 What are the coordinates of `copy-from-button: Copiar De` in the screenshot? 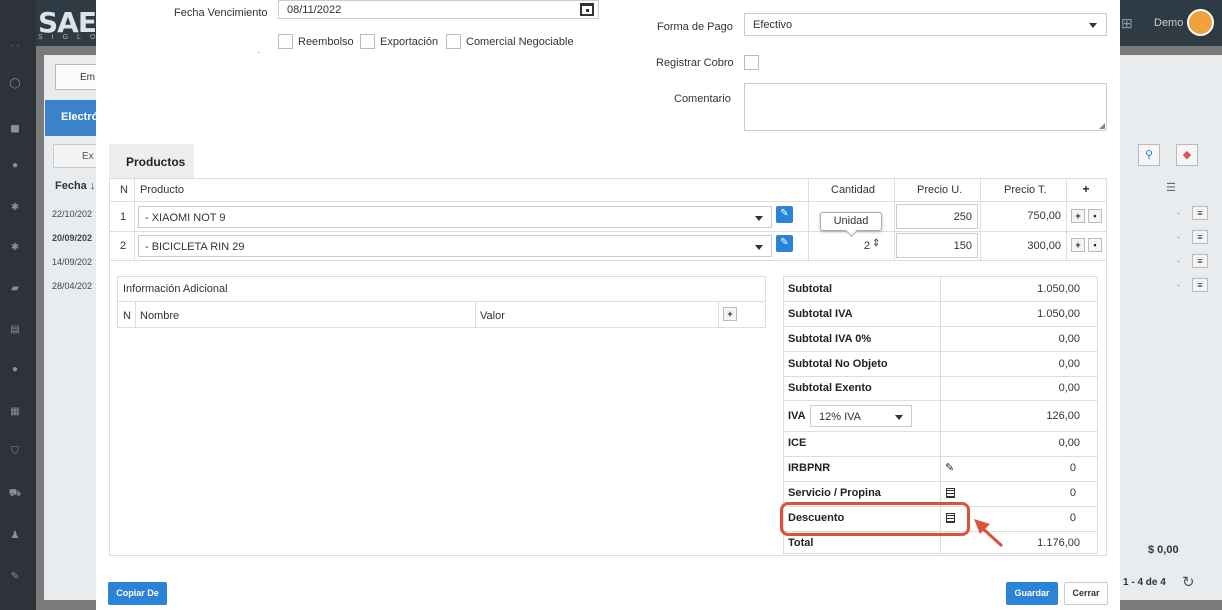 It's located at (137, 593).